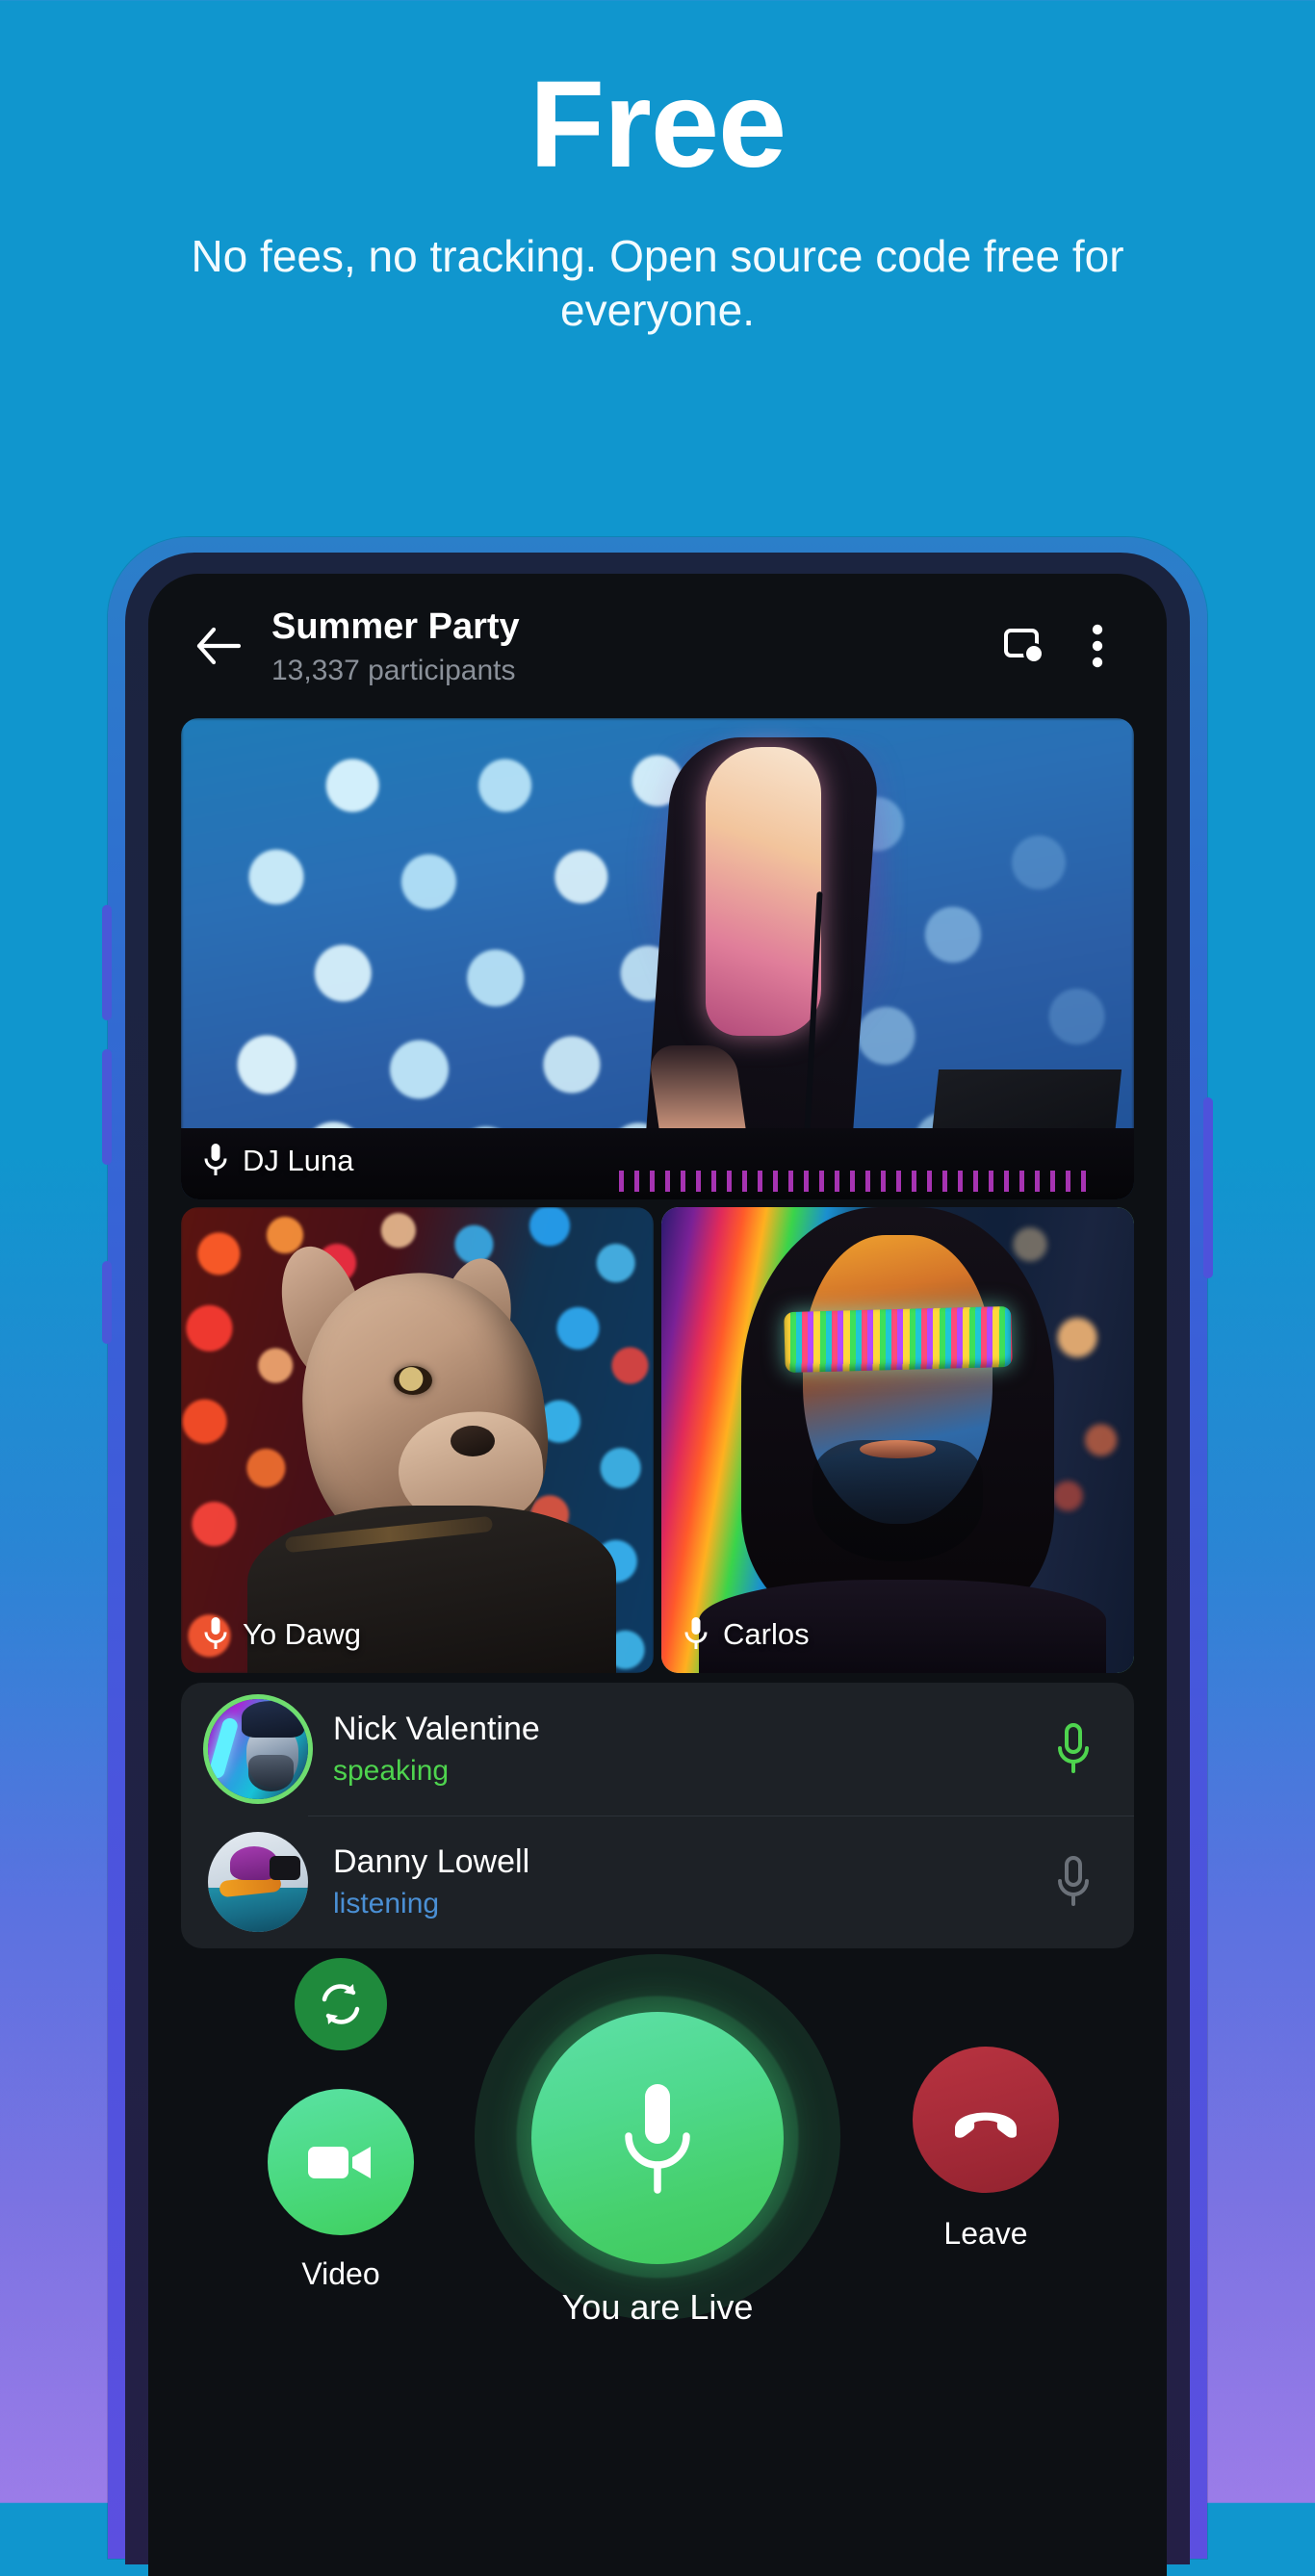  Describe the element at coordinates (413, 1380) in the screenshot. I see `dog-eye` at that location.